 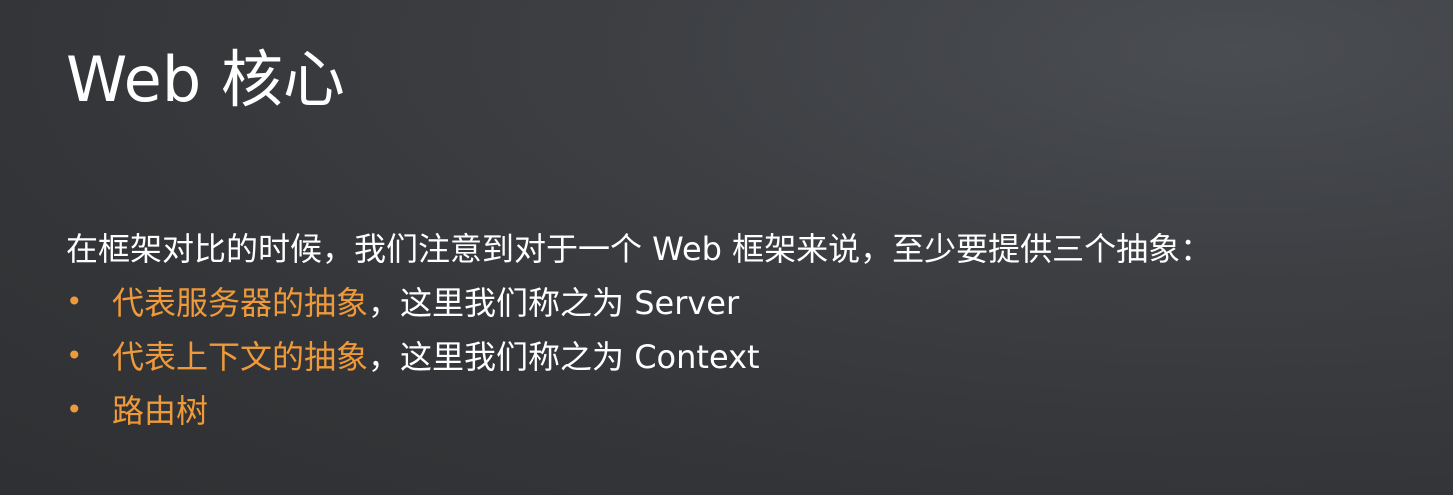 What do you see at coordinates (554, 303) in the screenshot?
I see `bullet-rest: ，这里我们称之为 Server` at bounding box center [554, 303].